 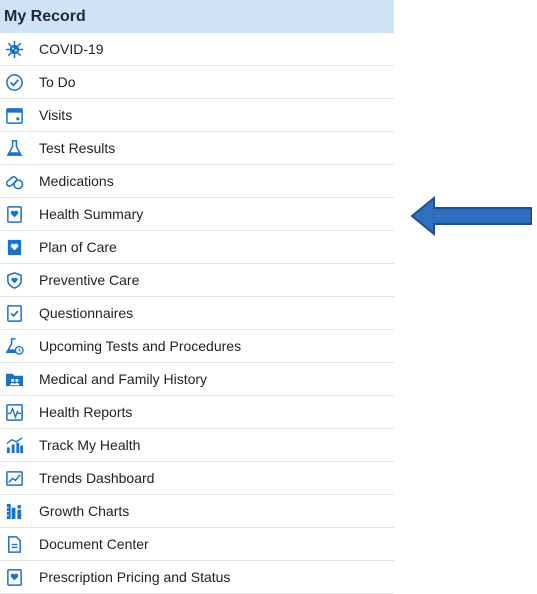 I want to click on rx-clipboard-icon, so click(x=14, y=577).